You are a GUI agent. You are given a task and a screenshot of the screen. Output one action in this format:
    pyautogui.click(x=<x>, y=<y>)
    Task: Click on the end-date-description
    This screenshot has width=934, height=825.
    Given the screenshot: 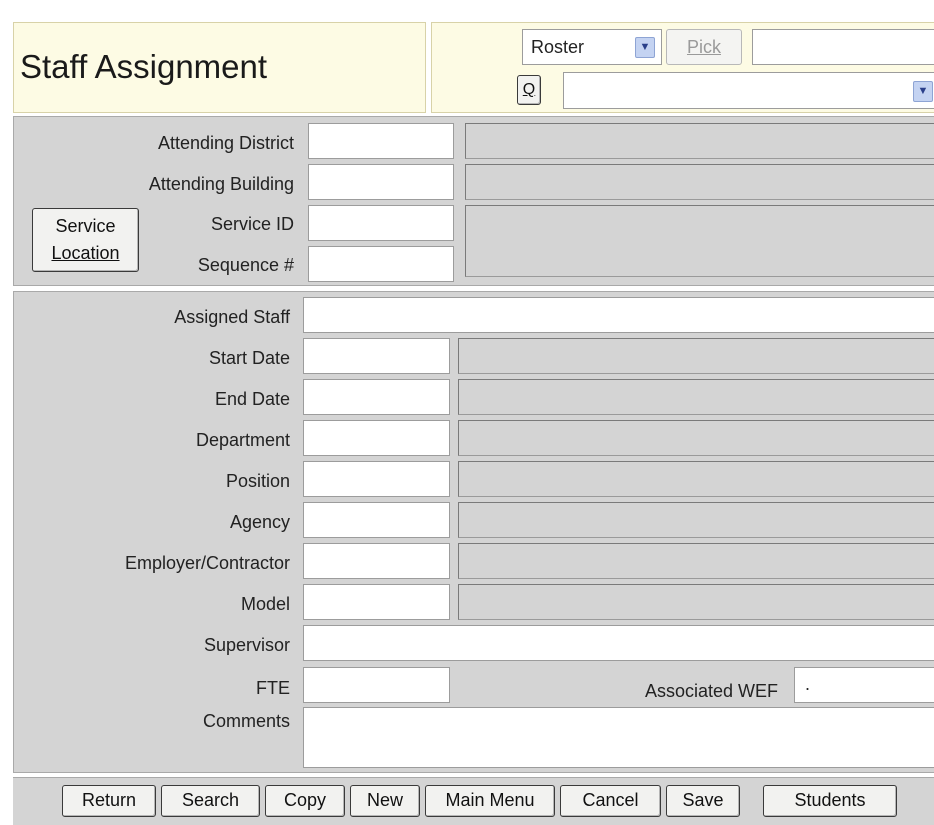 What is the action you would take?
    pyautogui.click(x=696, y=397)
    